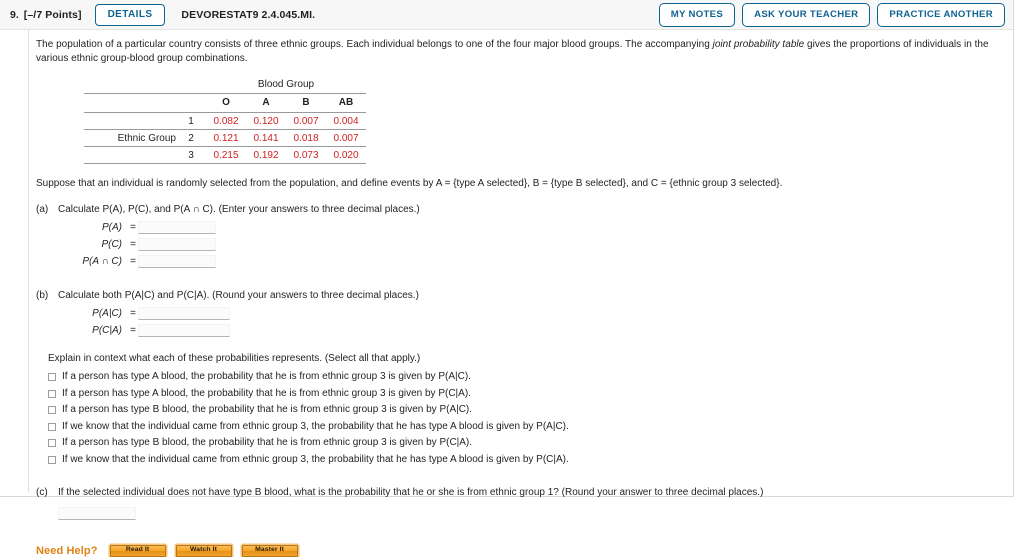  I want to click on label-p-a-intersect-c: P(A ∩ C), so click(102, 261).